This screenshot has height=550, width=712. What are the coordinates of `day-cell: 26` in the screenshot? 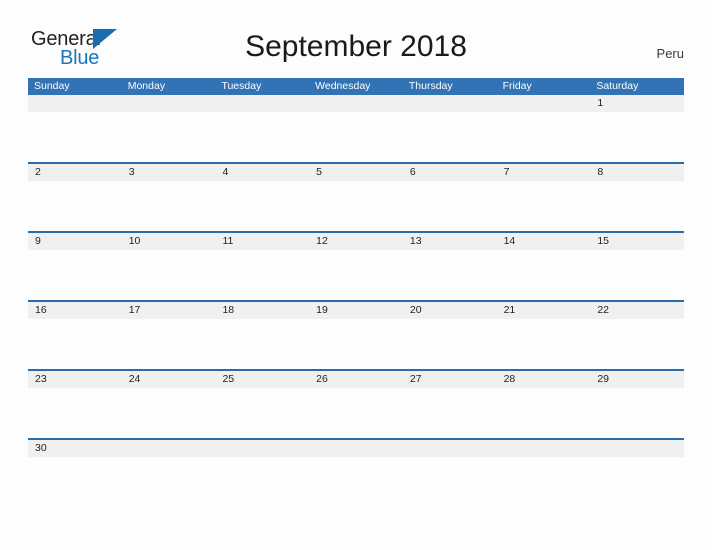 It's located at (356, 379).